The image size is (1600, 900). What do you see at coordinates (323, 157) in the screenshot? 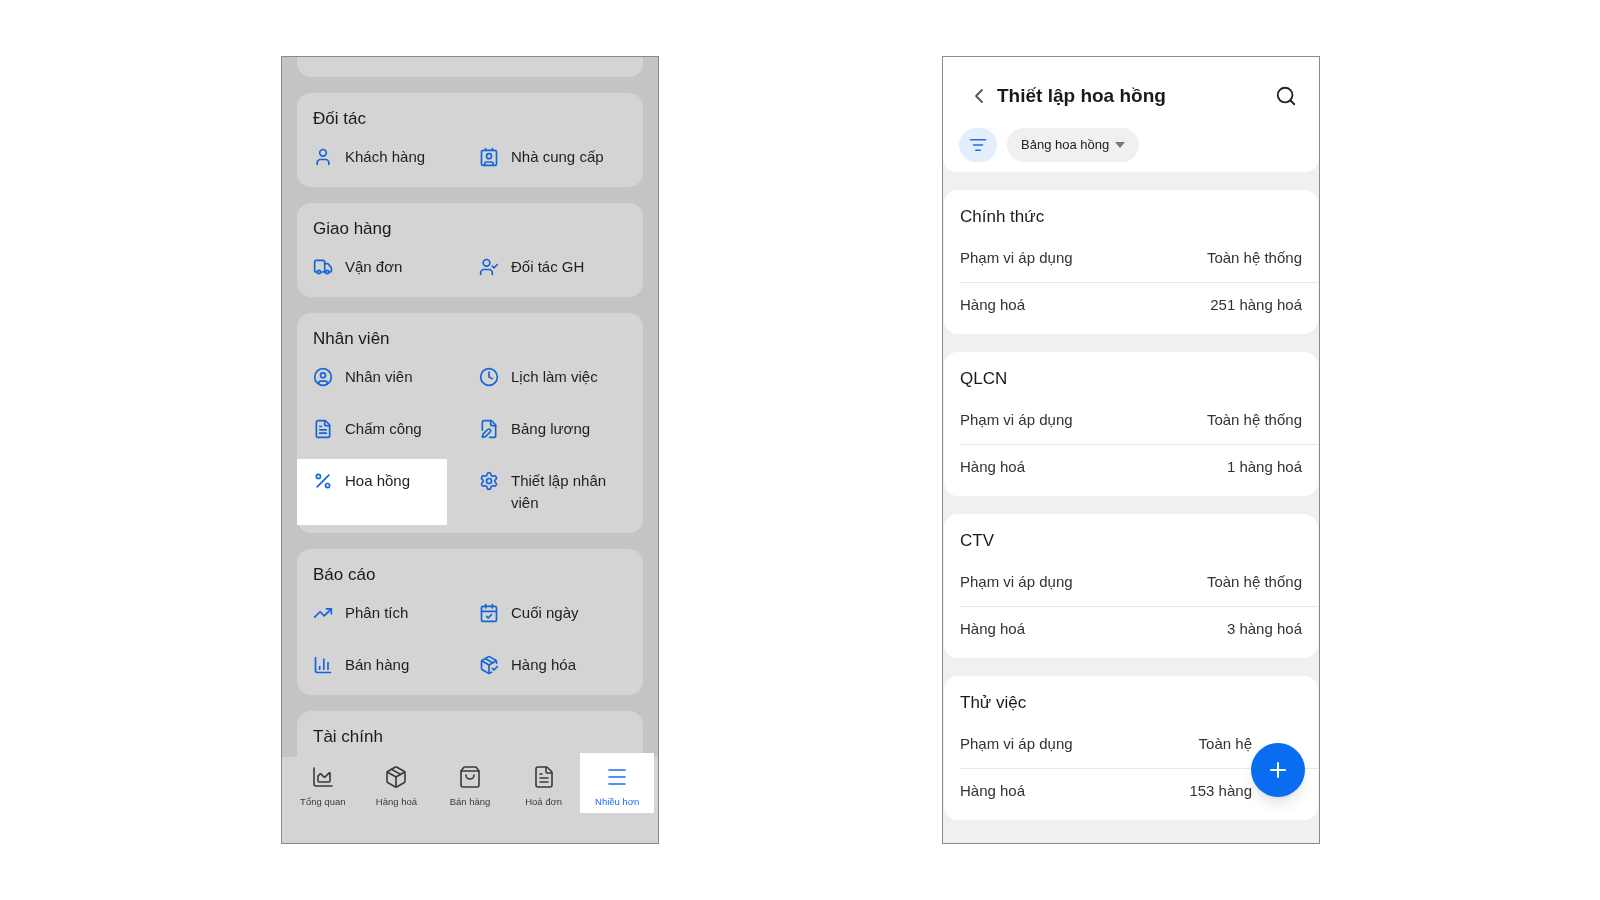
I see `person-icon` at bounding box center [323, 157].